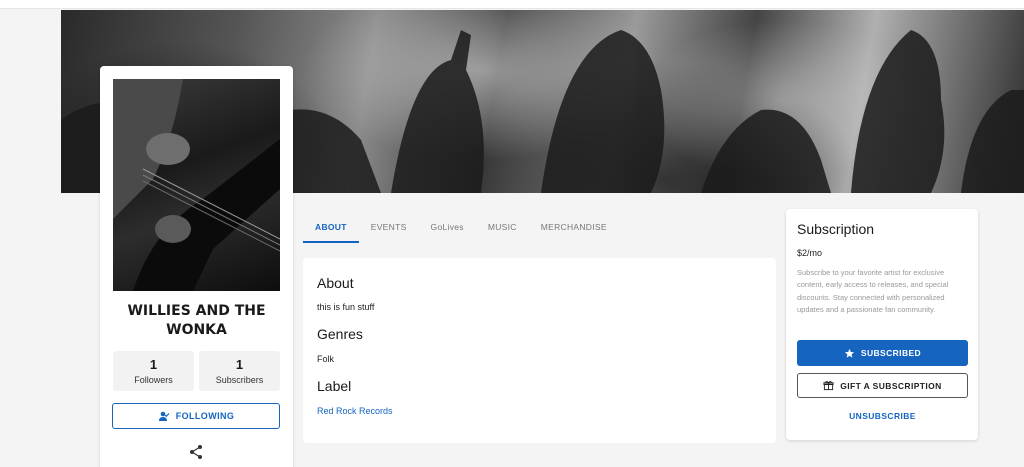 This screenshot has height=467, width=1024. I want to click on followers-label: Followers, so click(153, 380).